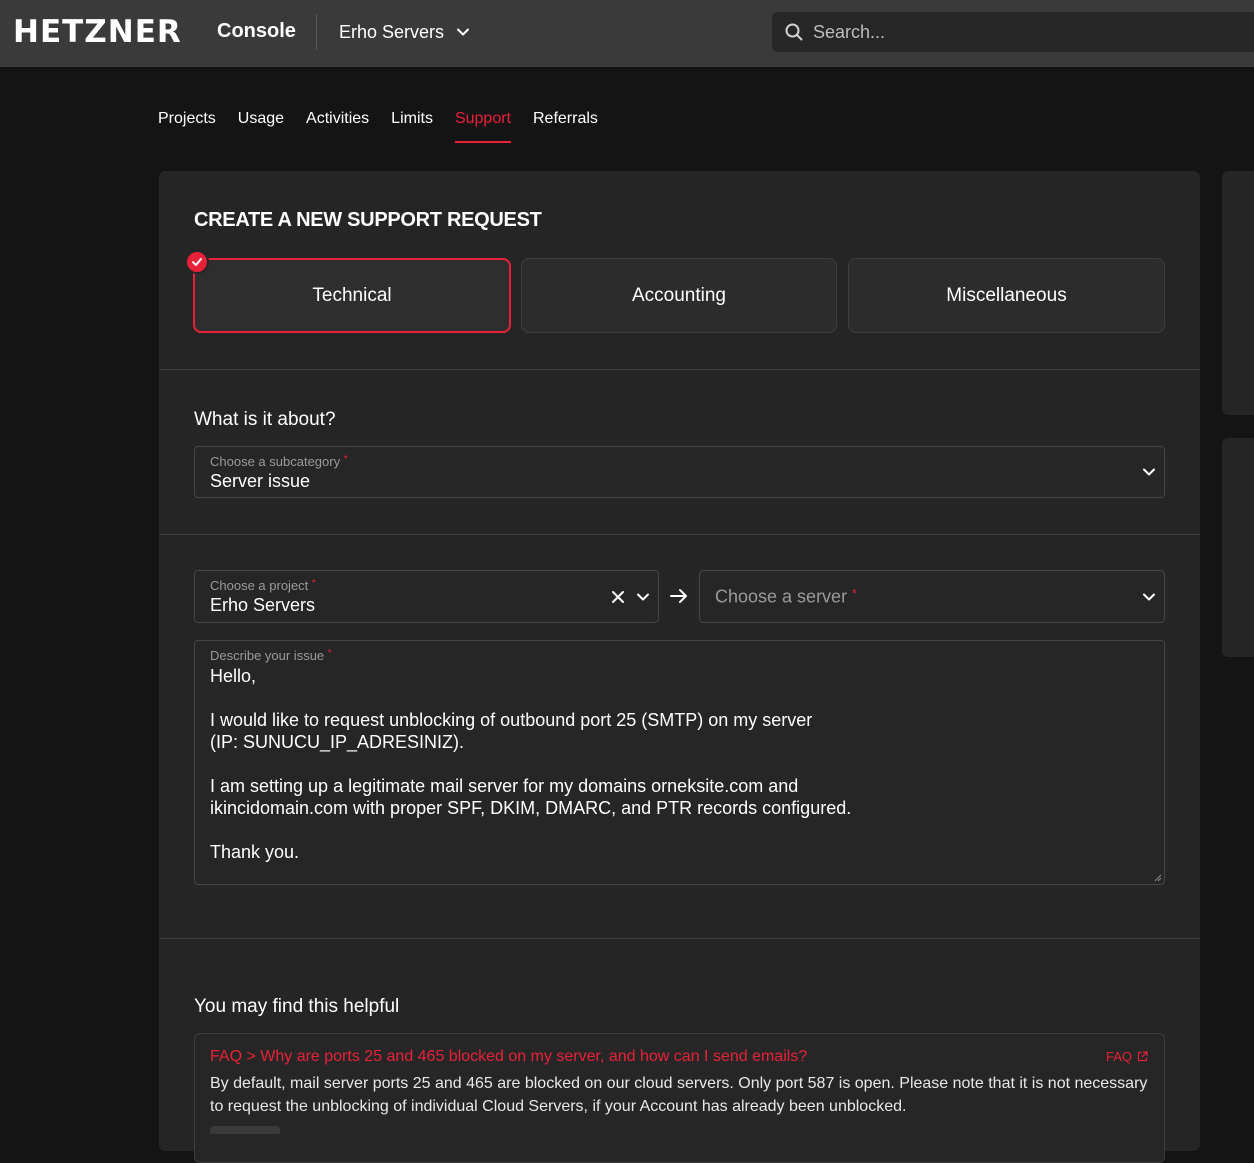 The height and width of the screenshot is (1163, 1254). I want to click on project-label: Choose a project *, so click(263, 585).